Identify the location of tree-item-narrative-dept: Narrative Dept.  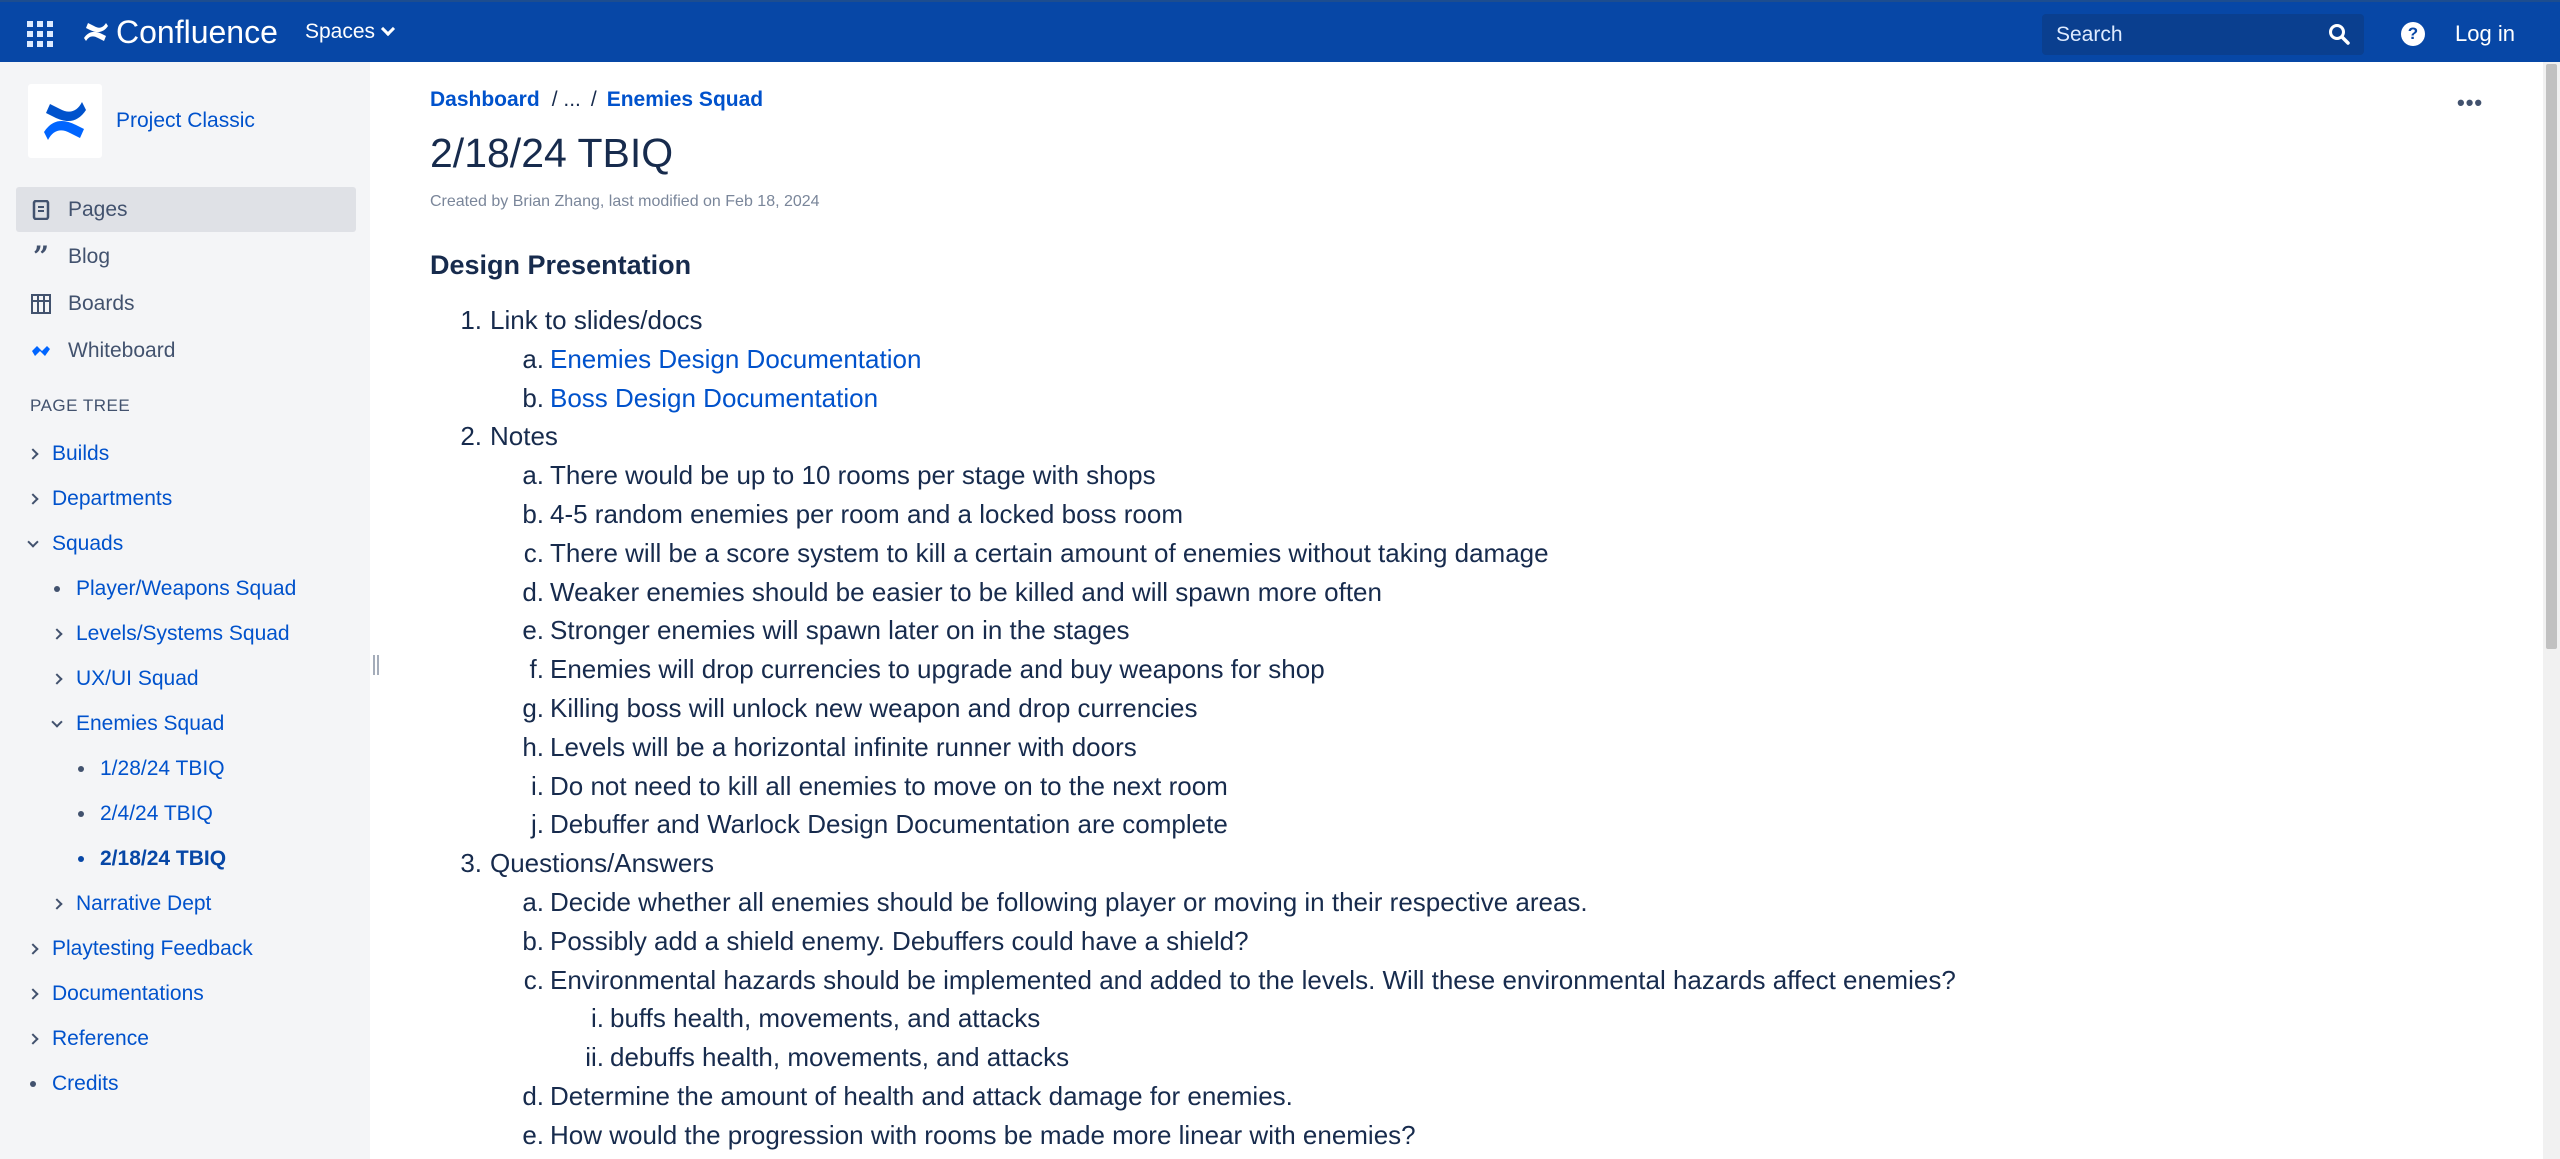
(130, 904).